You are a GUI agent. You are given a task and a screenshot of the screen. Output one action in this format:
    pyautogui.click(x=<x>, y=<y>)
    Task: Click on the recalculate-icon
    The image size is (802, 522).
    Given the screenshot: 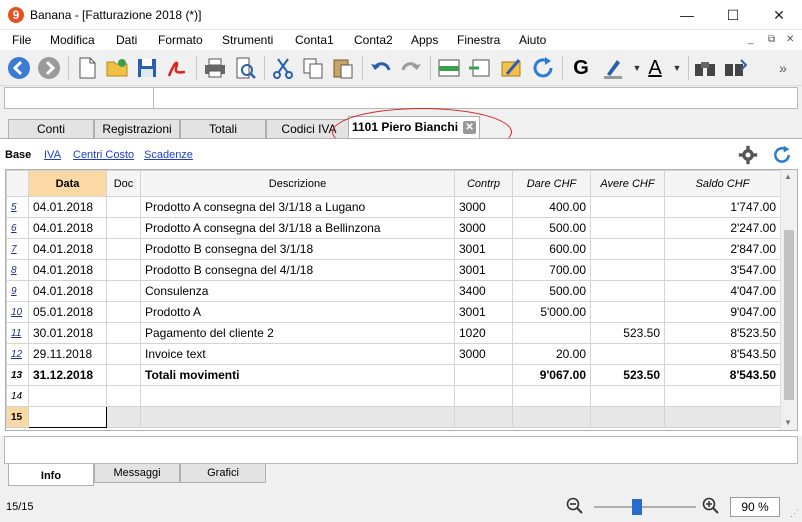 What is the action you would take?
    pyautogui.click(x=543, y=68)
    